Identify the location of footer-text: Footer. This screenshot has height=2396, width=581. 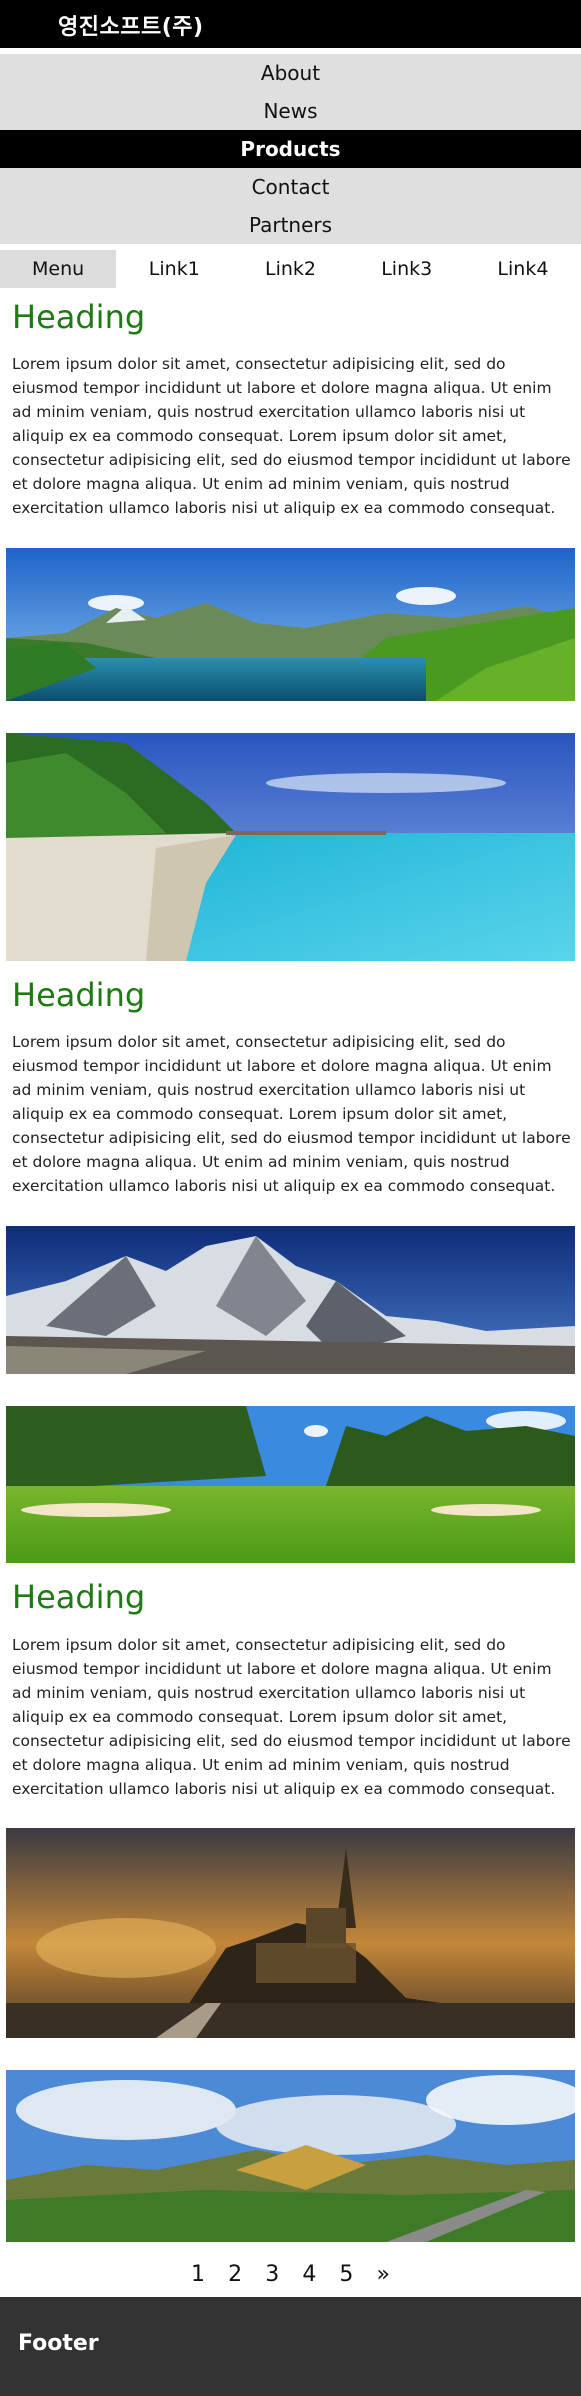
(58, 2343).